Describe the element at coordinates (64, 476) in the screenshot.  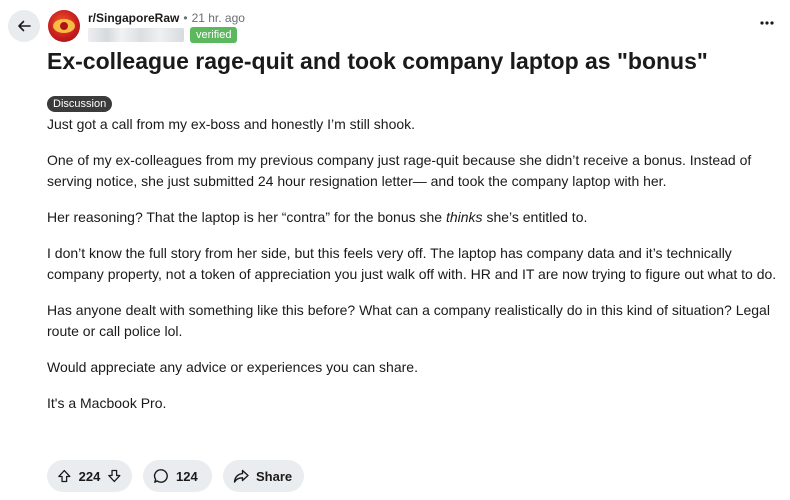
I see `arrow-up-icon` at that location.